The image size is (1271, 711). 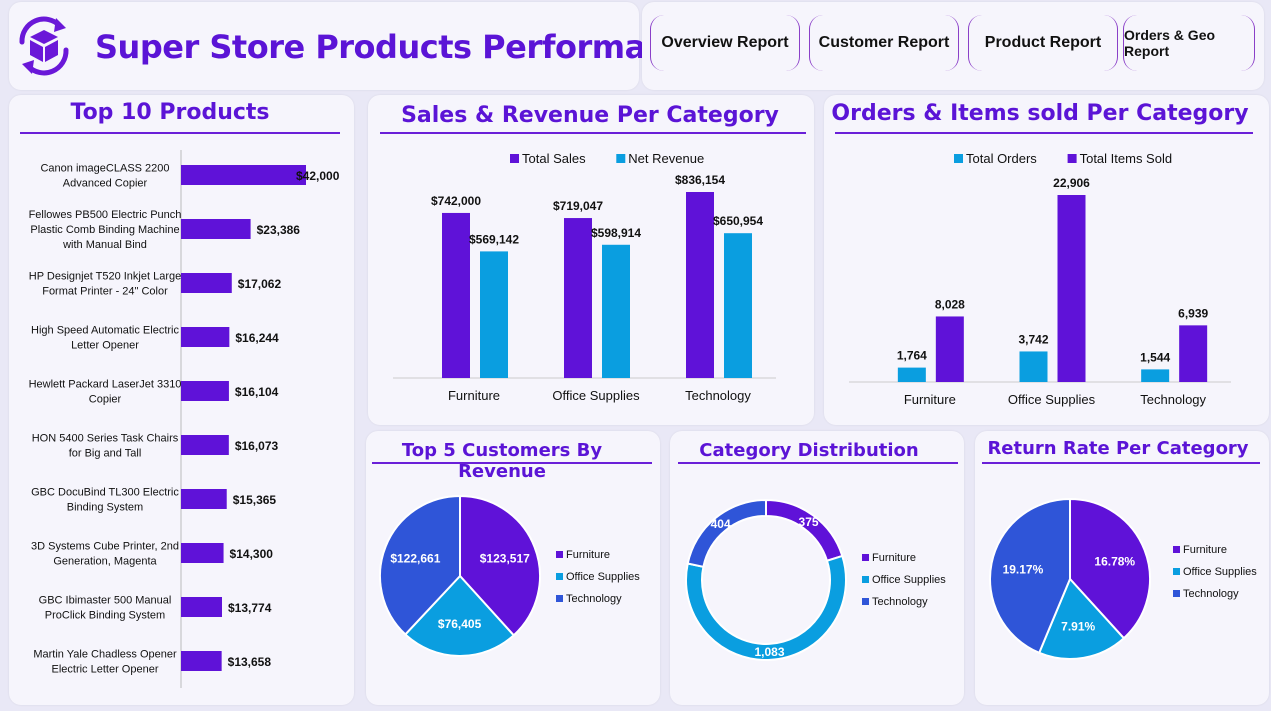 I want to click on return-rate-rule, so click(x=1121, y=463).